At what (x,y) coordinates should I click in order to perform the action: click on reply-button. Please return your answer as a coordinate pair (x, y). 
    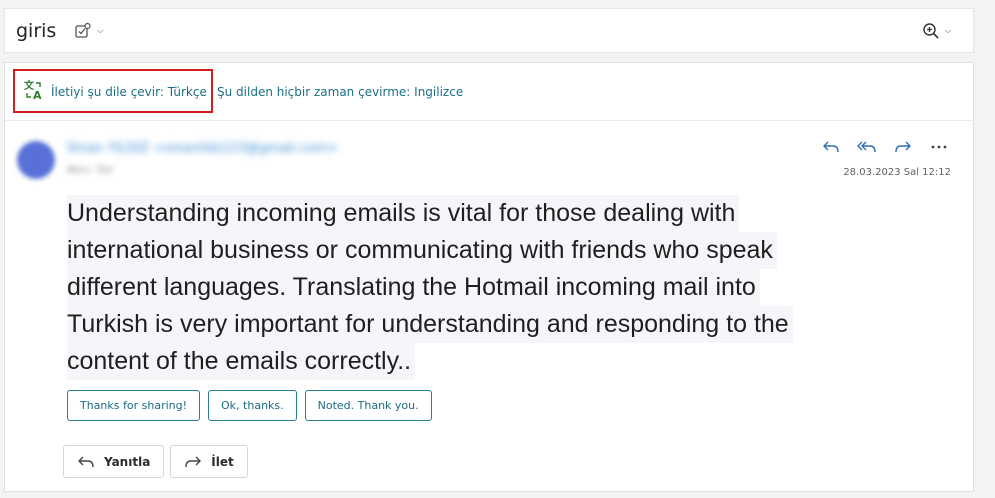
    Looking at the image, I should click on (831, 147).